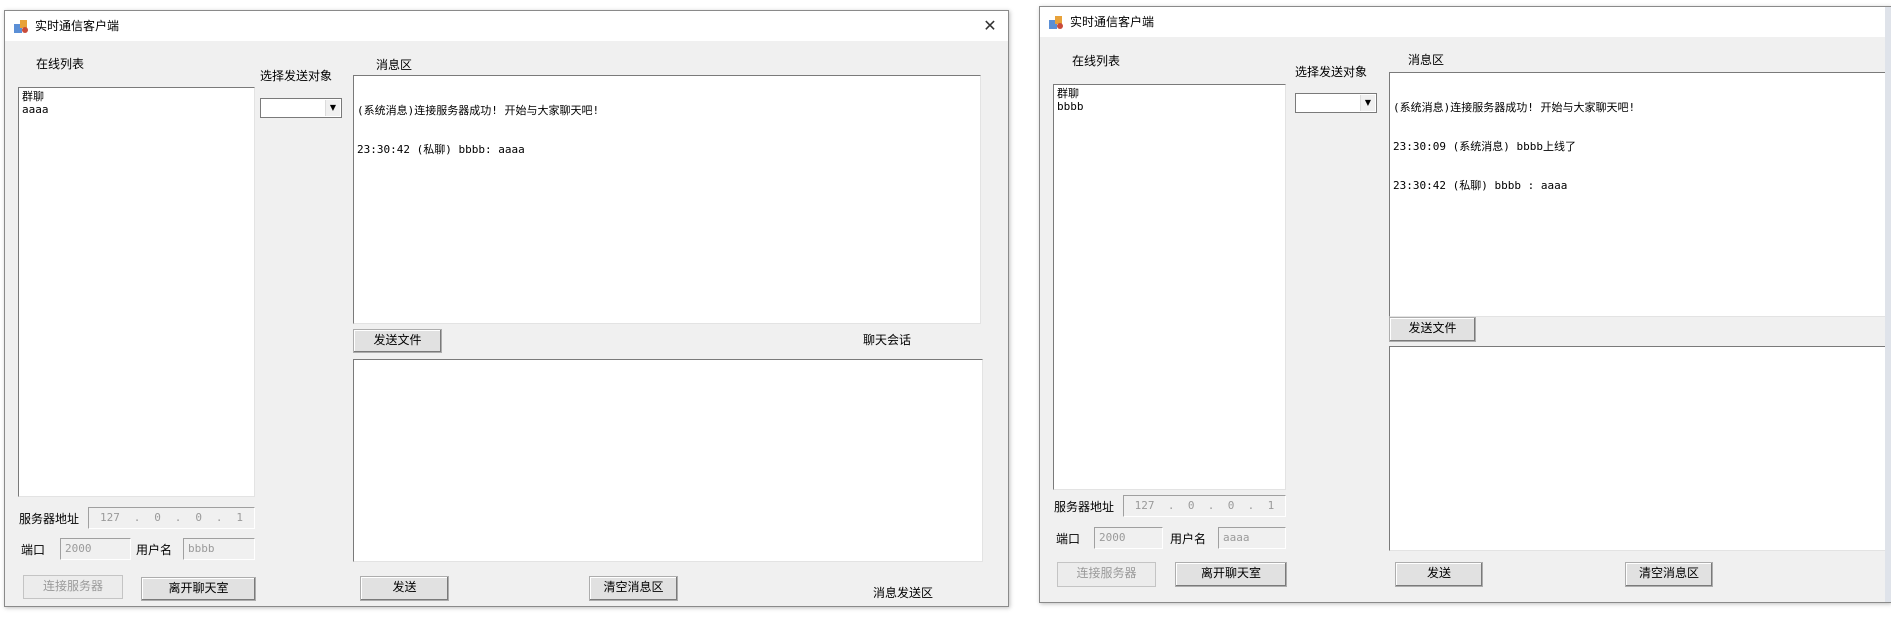  Describe the element at coordinates (506, 26) in the screenshot. I see `title-bar: 实时通信客户端 ✕` at that location.